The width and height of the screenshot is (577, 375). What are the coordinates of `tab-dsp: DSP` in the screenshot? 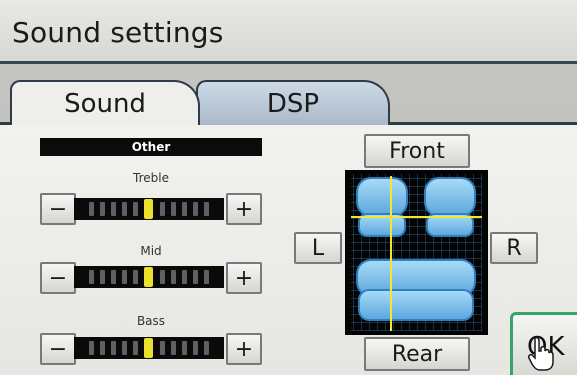 It's located at (293, 102).